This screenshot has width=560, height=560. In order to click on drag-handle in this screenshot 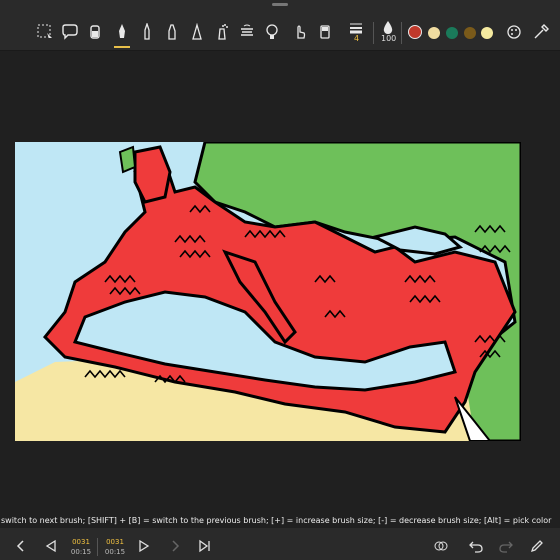, I will do `click(280, 4)`.